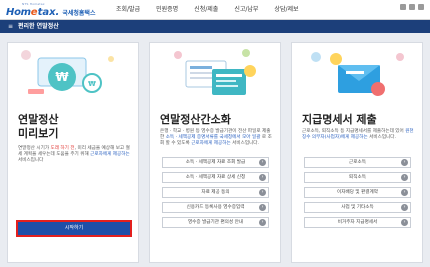  I want to click on link-deduction-detail-request: 소득 · 세액공제 자료 상세 신청 ›, so click(215, 177).